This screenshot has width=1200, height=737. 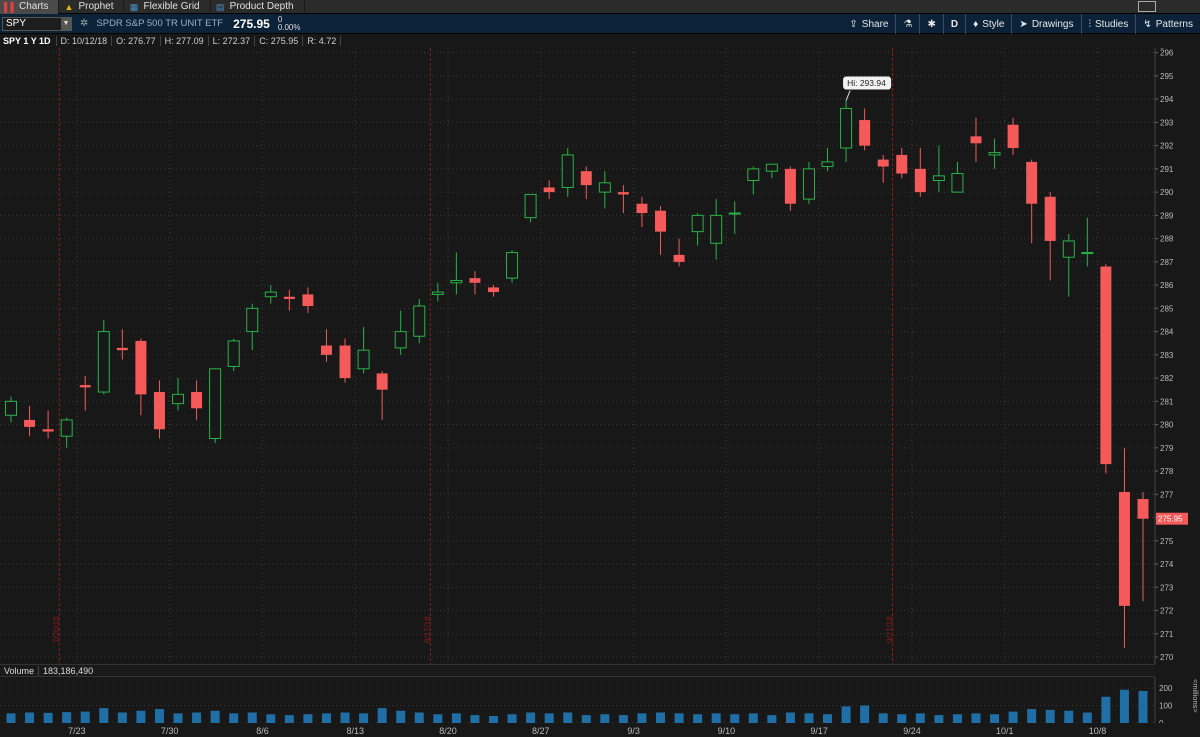 I want to click on time-tick-label: 8/13, so click(x=355, y=731).